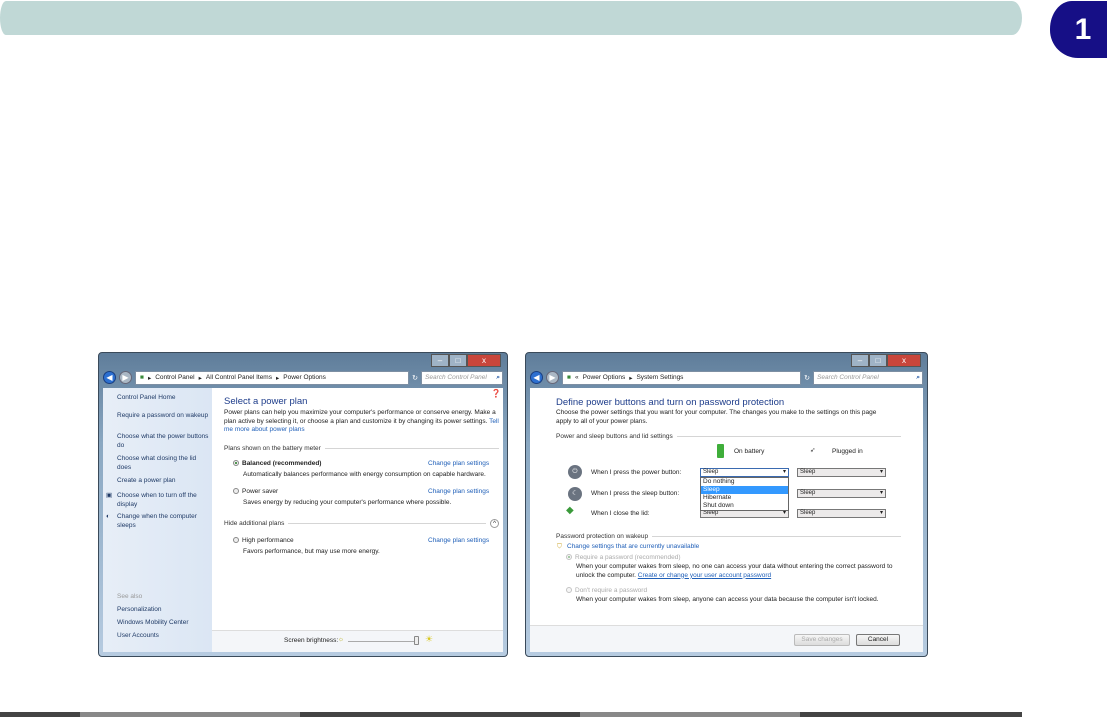  Describe the element at coordinates (822, 640) in the screenshot. I see `save-changes-button: Save changes` at that location.